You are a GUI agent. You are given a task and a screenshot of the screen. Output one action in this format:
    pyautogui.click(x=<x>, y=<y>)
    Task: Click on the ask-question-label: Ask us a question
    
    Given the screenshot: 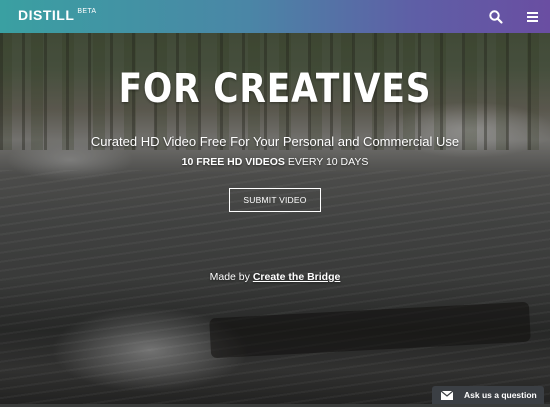 What is the action you would take?
    pyautogui.click(x=500, y=395)
    